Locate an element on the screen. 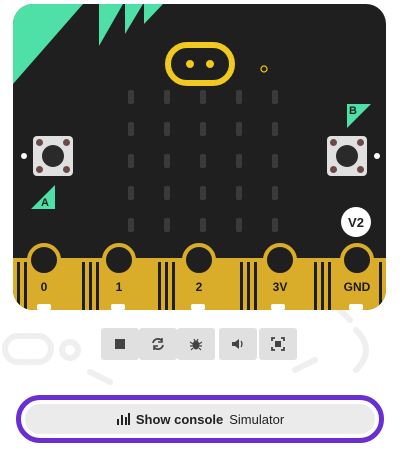 The width and height of the screenshot is (400, 463). debug-icon is located at coordinates (196, 344).